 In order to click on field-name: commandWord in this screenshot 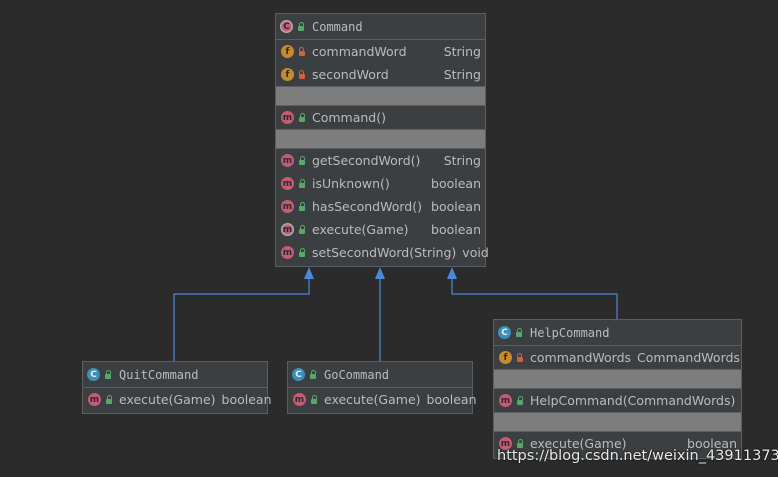, I will do `click(359, 51)`.